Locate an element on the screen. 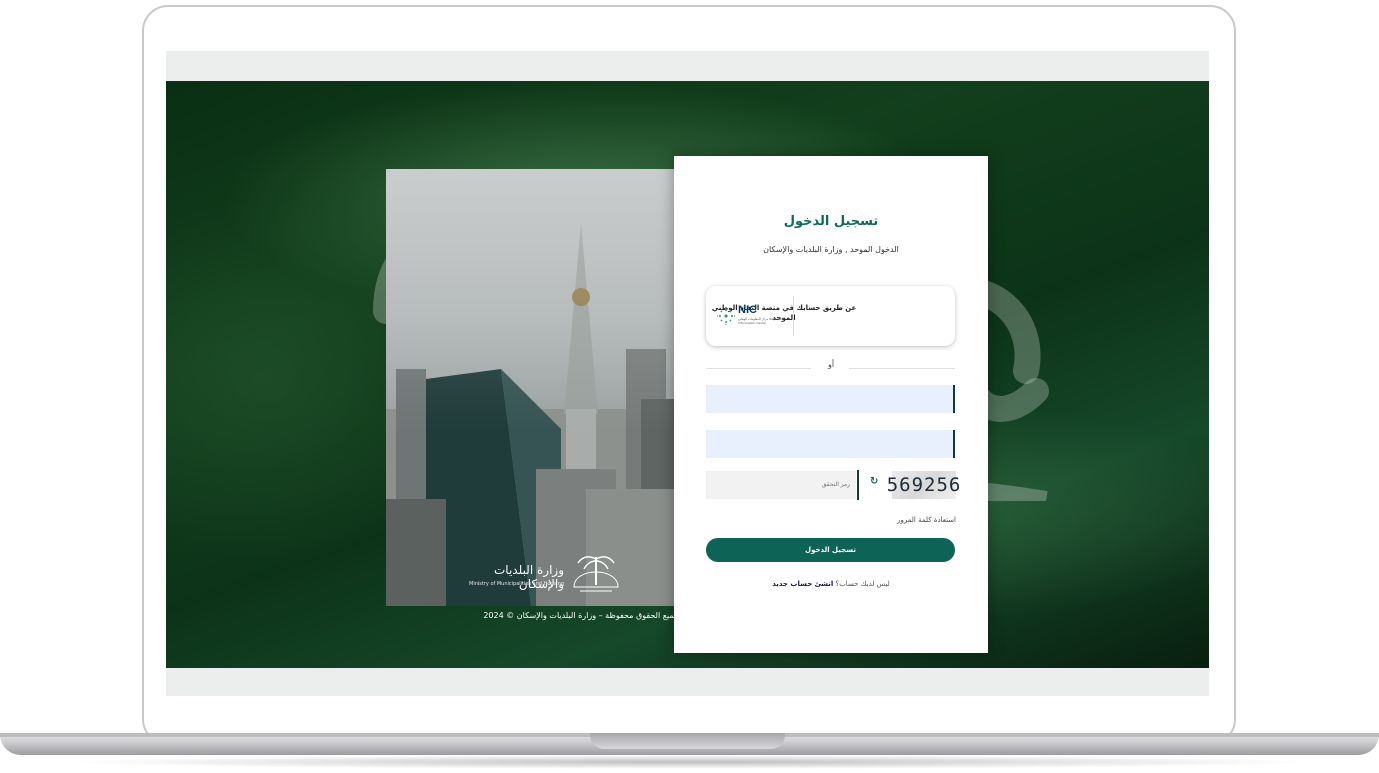 This screenshot has width=1379, height=773. refresh-icon: ↻ is located at coordinates (874, 481).